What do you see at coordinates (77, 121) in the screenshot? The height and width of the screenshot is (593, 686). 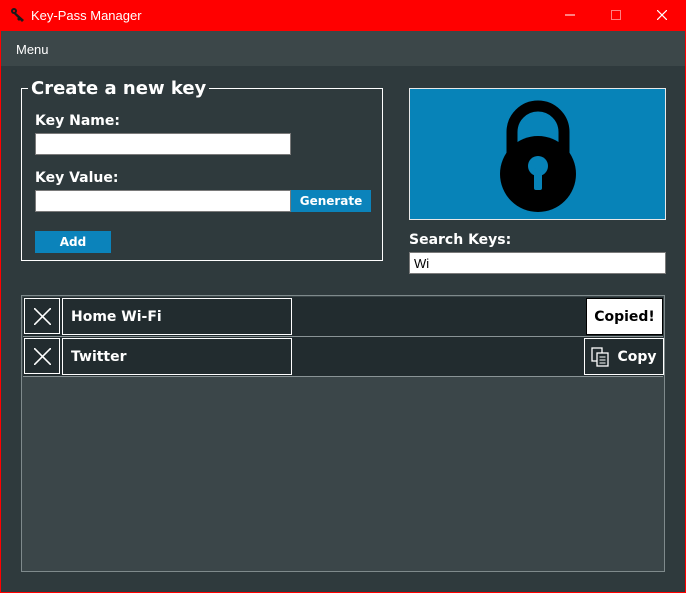 I see `key-name-label: Key Name:` at bounding box center [77, 121].